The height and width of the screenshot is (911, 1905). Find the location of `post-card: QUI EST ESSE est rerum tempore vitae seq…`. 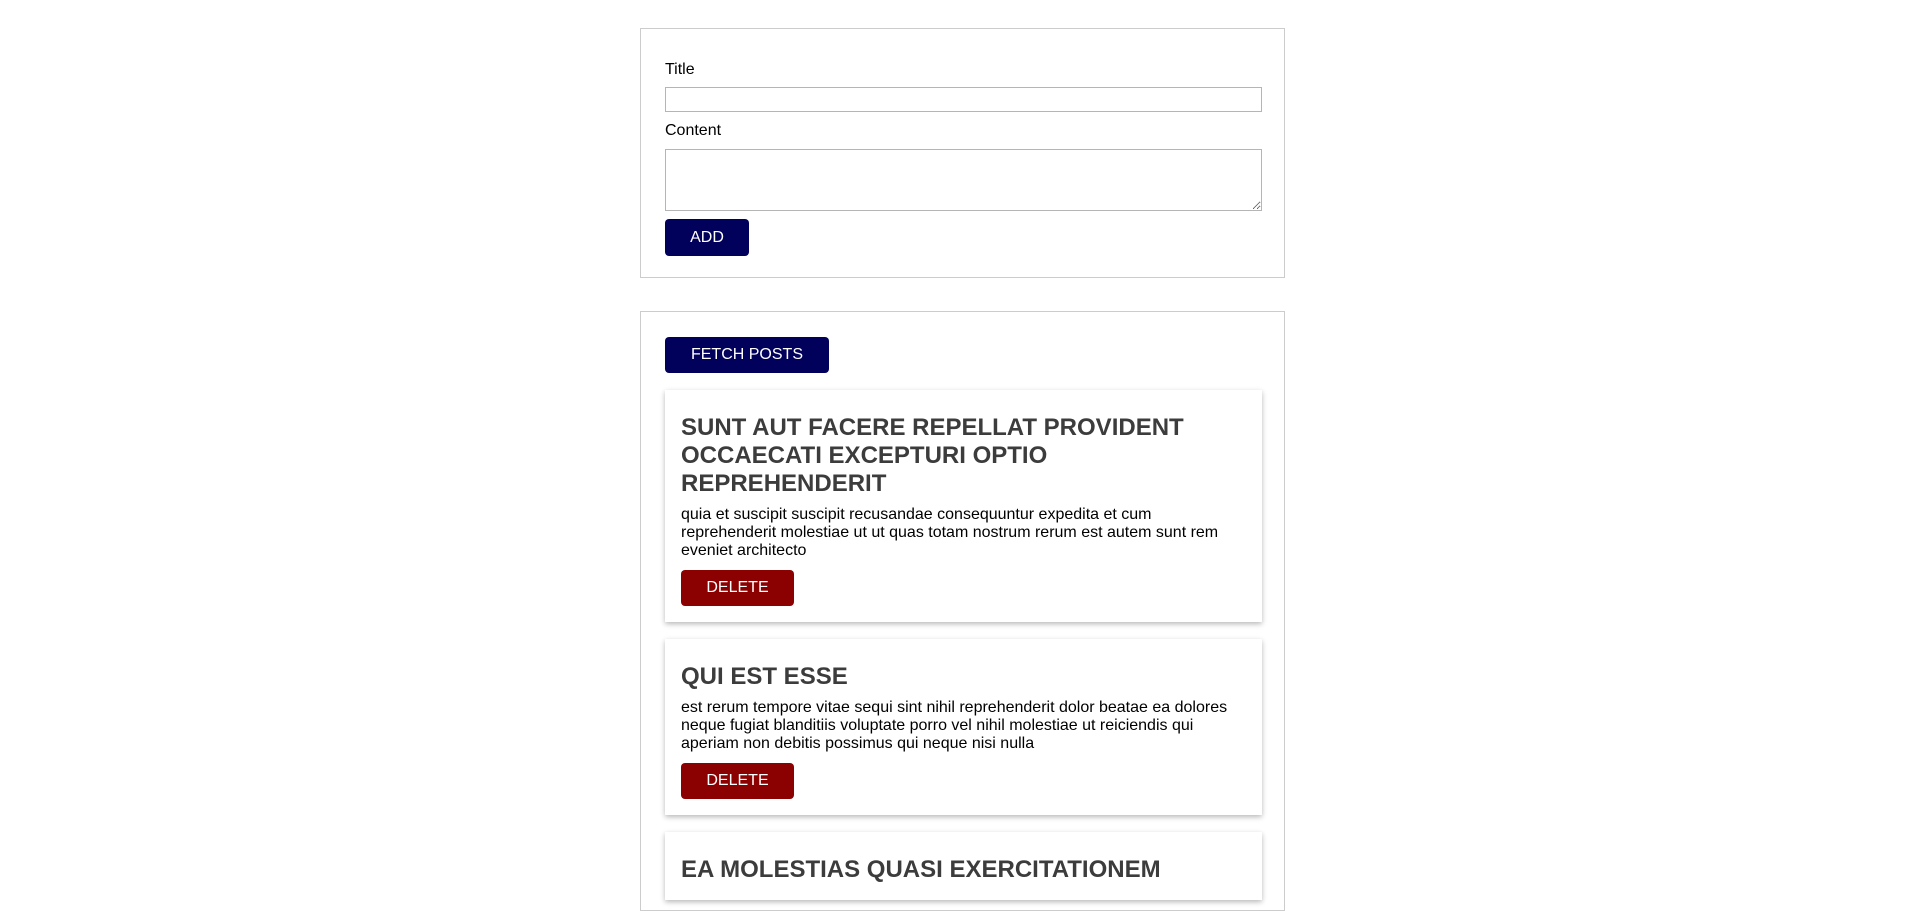

post-card: QUI EST ESSE est rerum tempore vitae seq… is located at coordinates (963, 727).